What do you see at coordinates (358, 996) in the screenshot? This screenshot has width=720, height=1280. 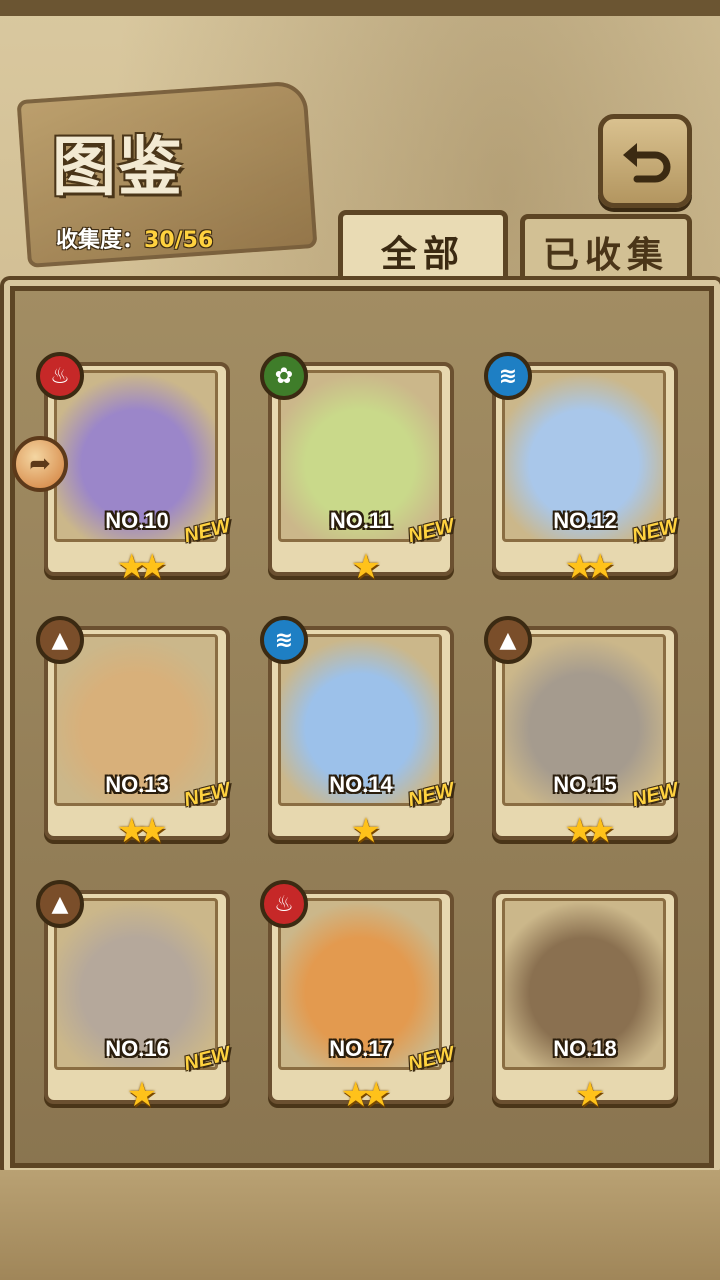 I see `monster-card: ♨ NO.17 NEW ★★` at bounding box center [358, 996].